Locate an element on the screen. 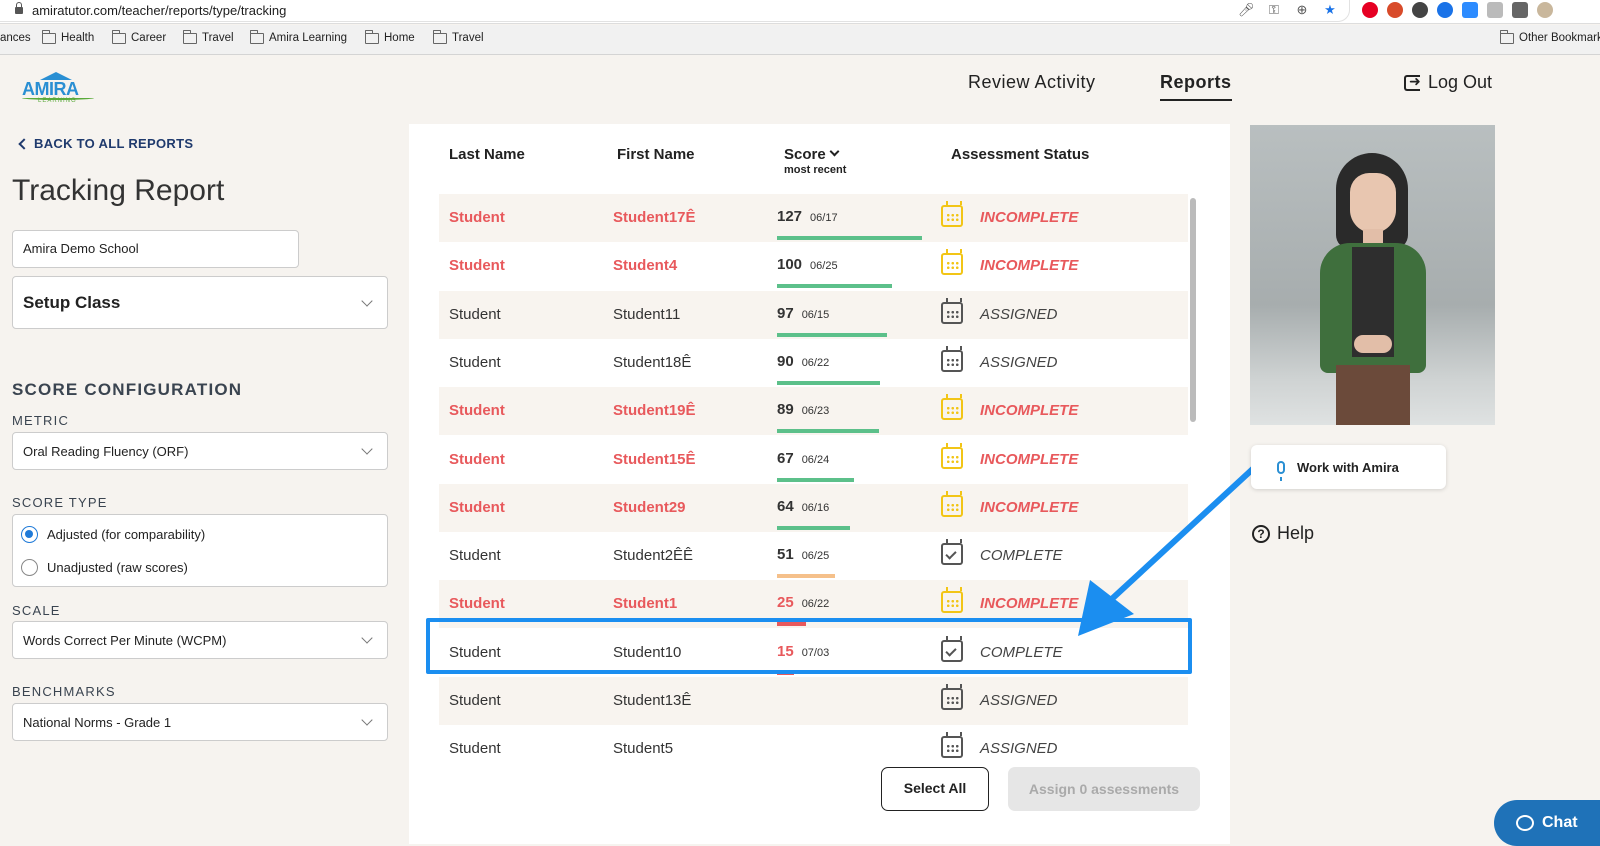 This screenshot has height=846, width=1600. scale-select: Words Correct Per Minute (WCPM) is located at coordinates (200, 640).